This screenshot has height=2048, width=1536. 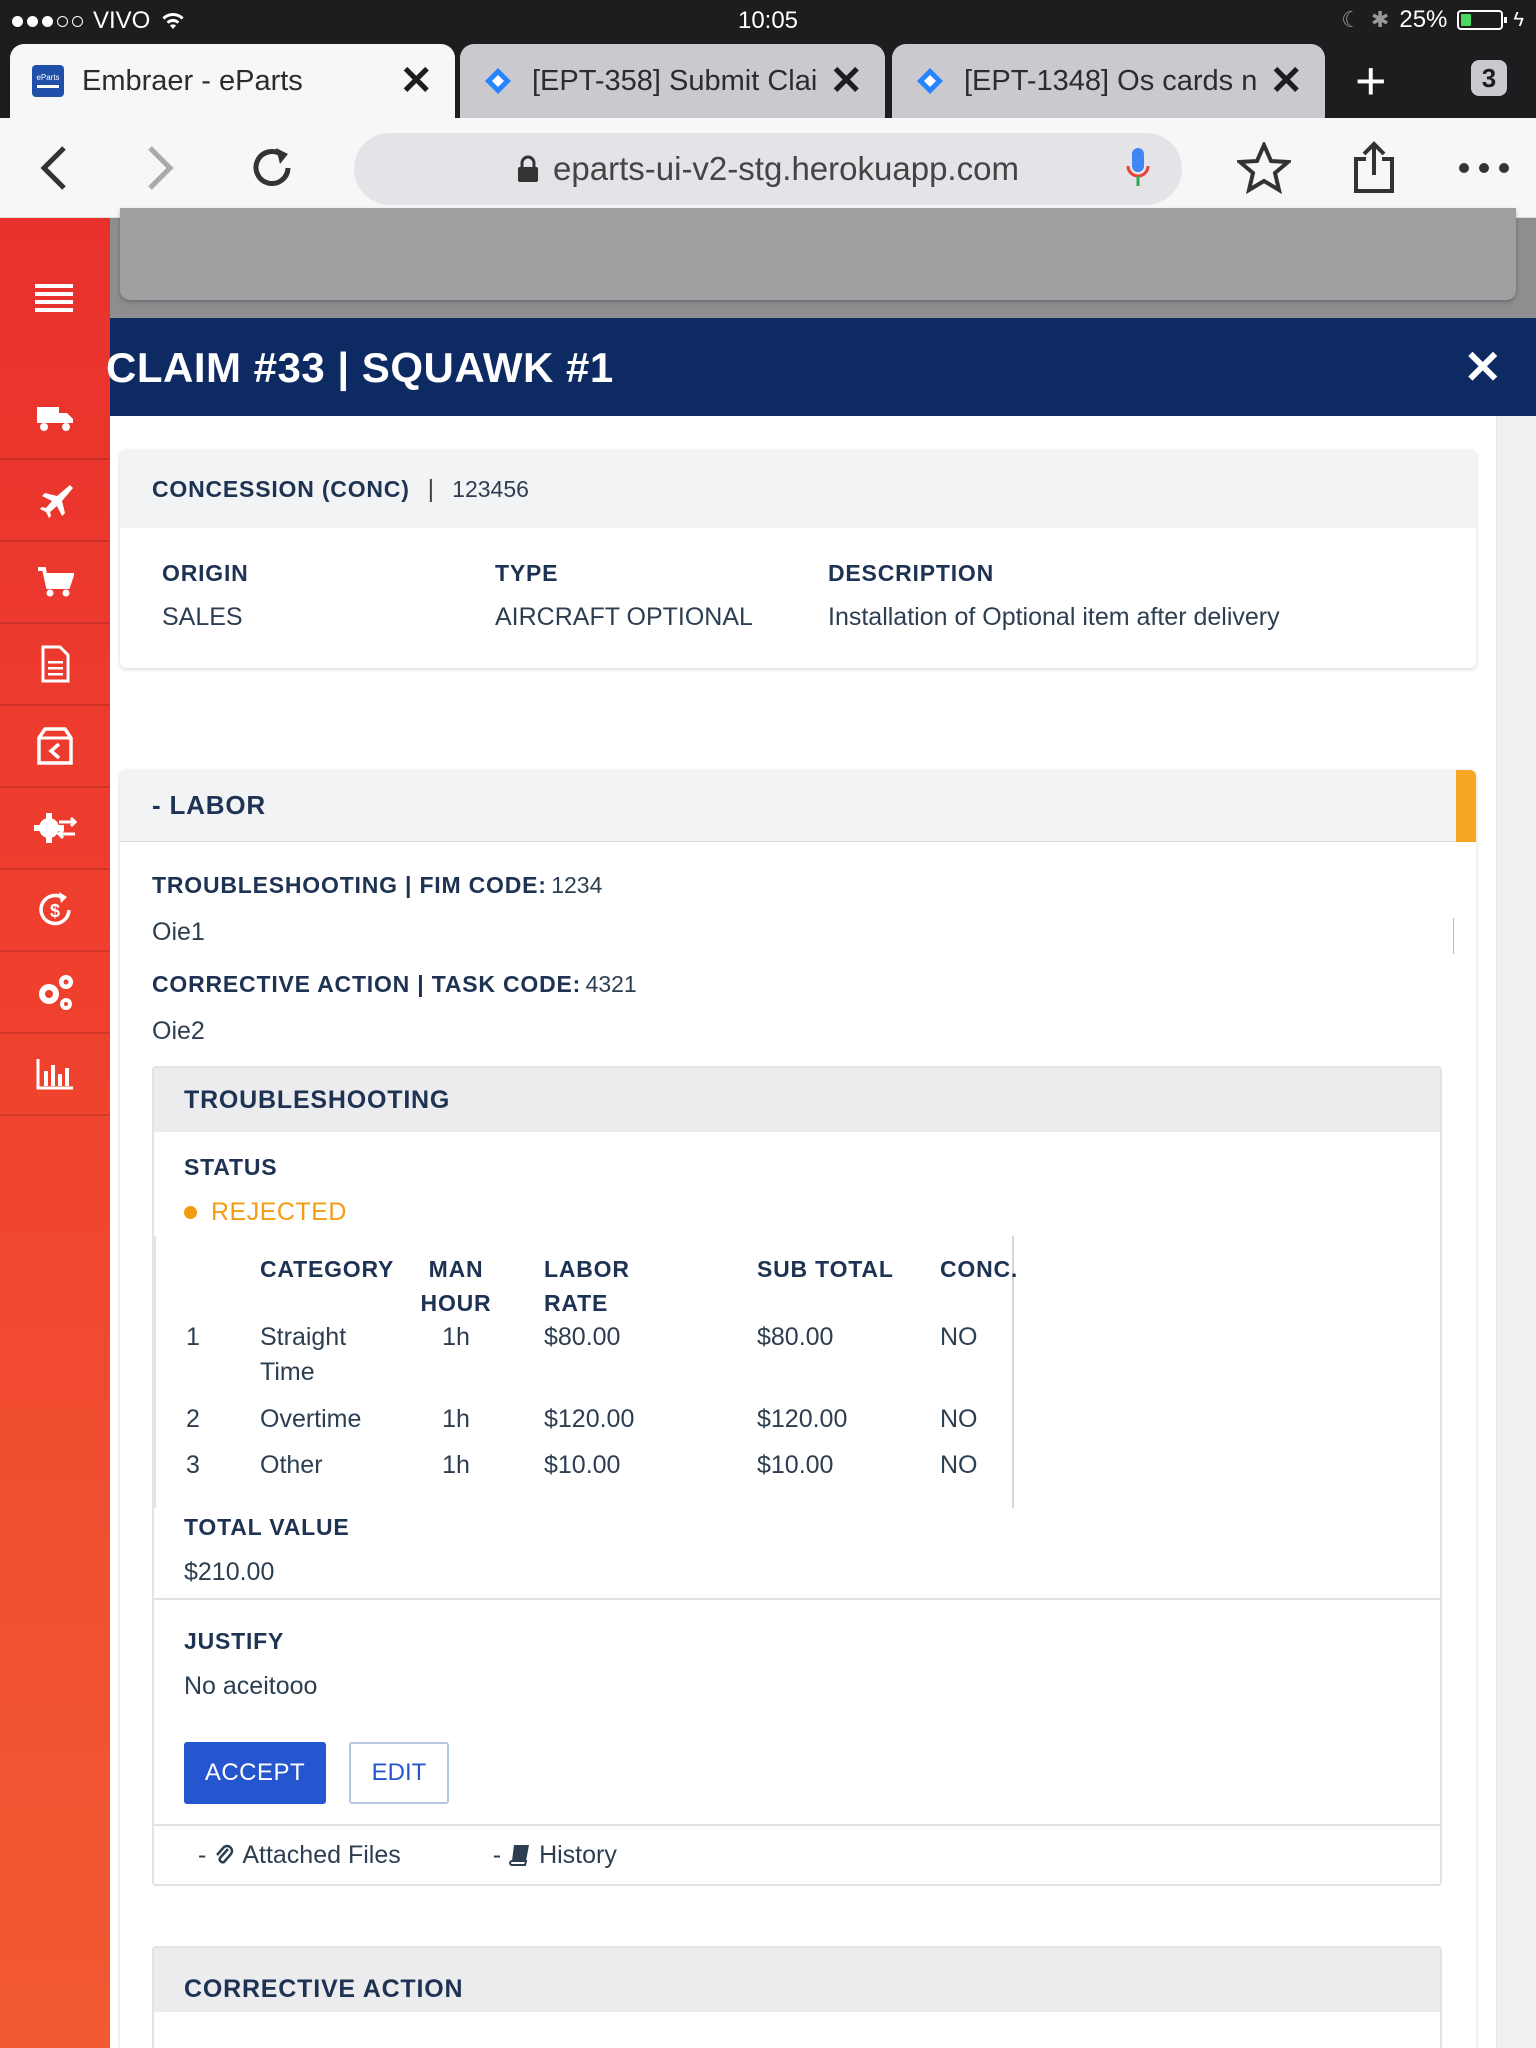 I want to click on tab-ept-1348: [EPT-1348] Os cards na ✕, so click(x=1108, y=81).